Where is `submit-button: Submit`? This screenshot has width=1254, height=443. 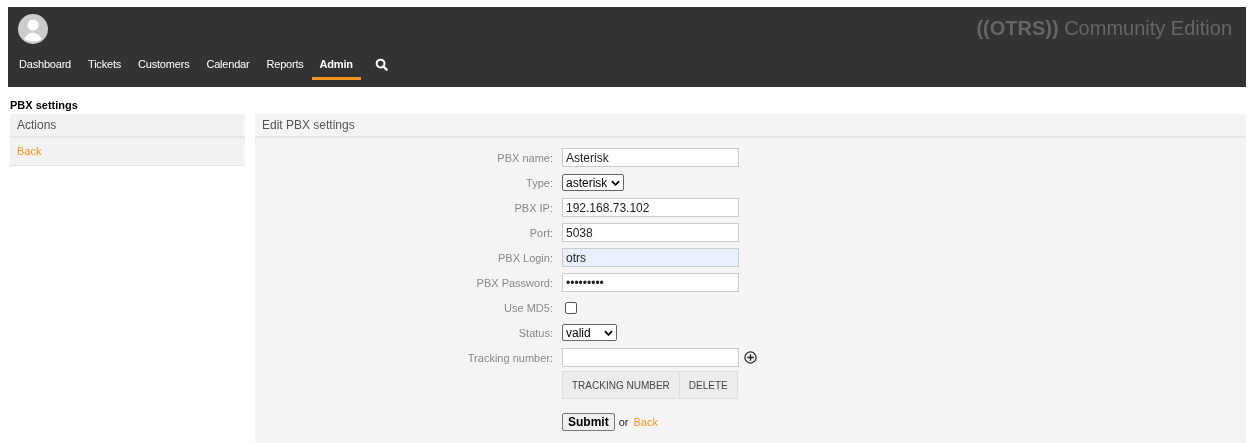
submit-button: Submit is located at coordinates (588, 421).